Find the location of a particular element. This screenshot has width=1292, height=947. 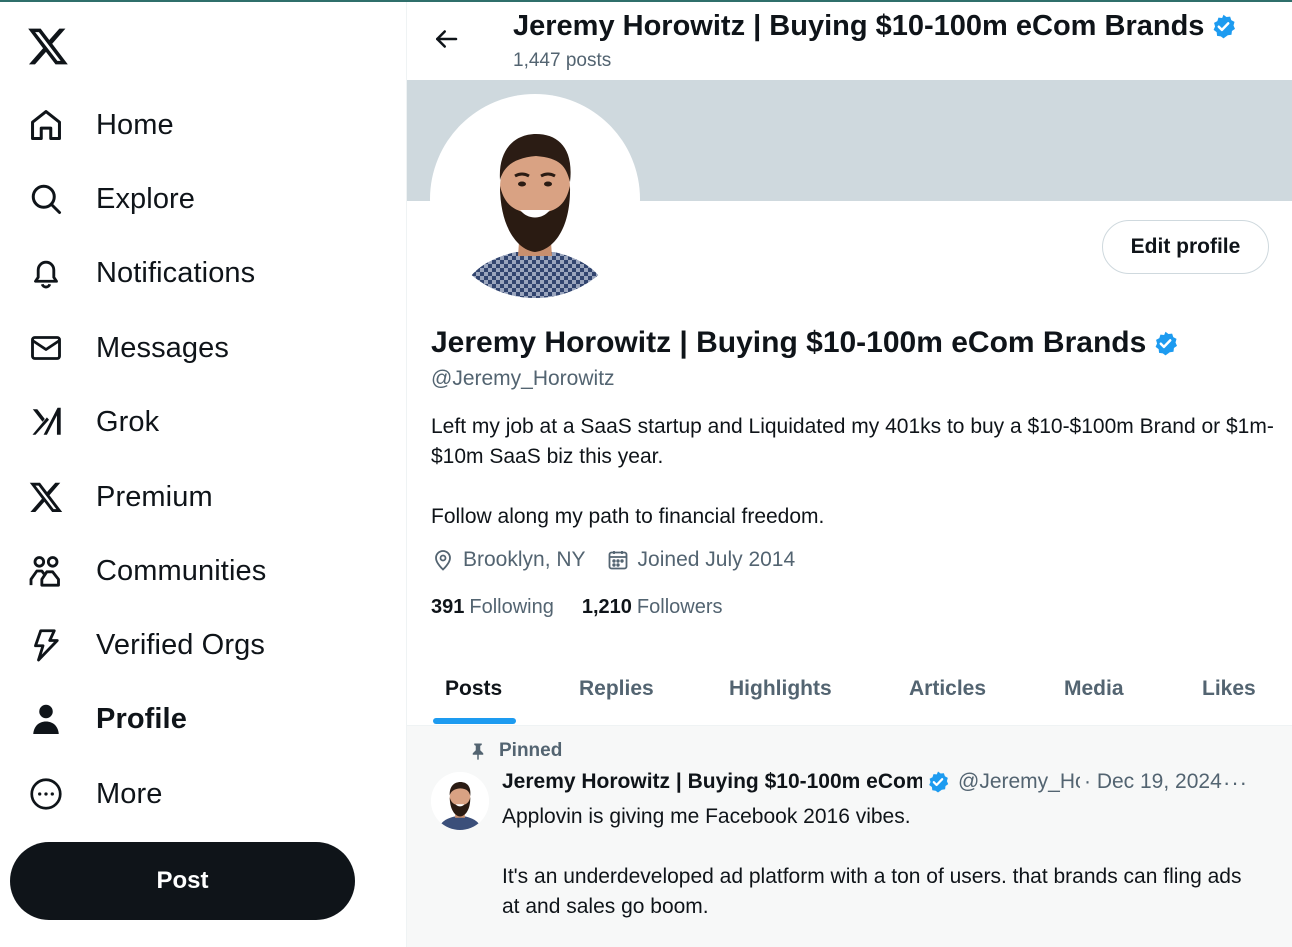

pinned-label: Pinned is located at coordinates (515, 751).